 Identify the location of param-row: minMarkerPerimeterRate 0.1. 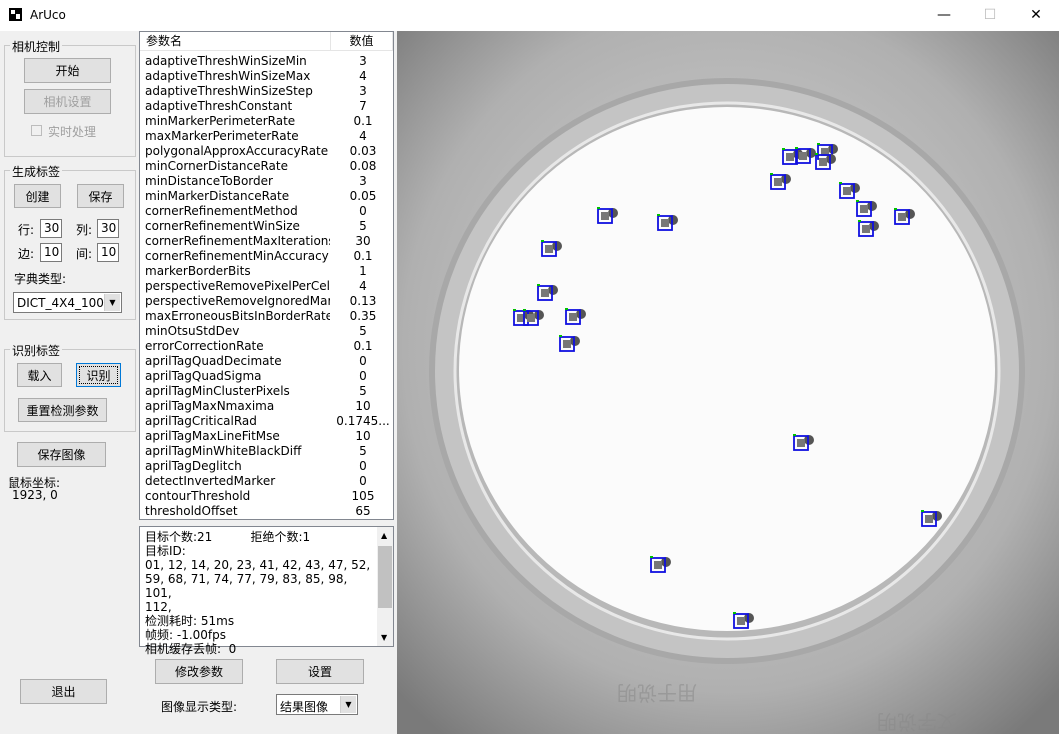
(266, 121).